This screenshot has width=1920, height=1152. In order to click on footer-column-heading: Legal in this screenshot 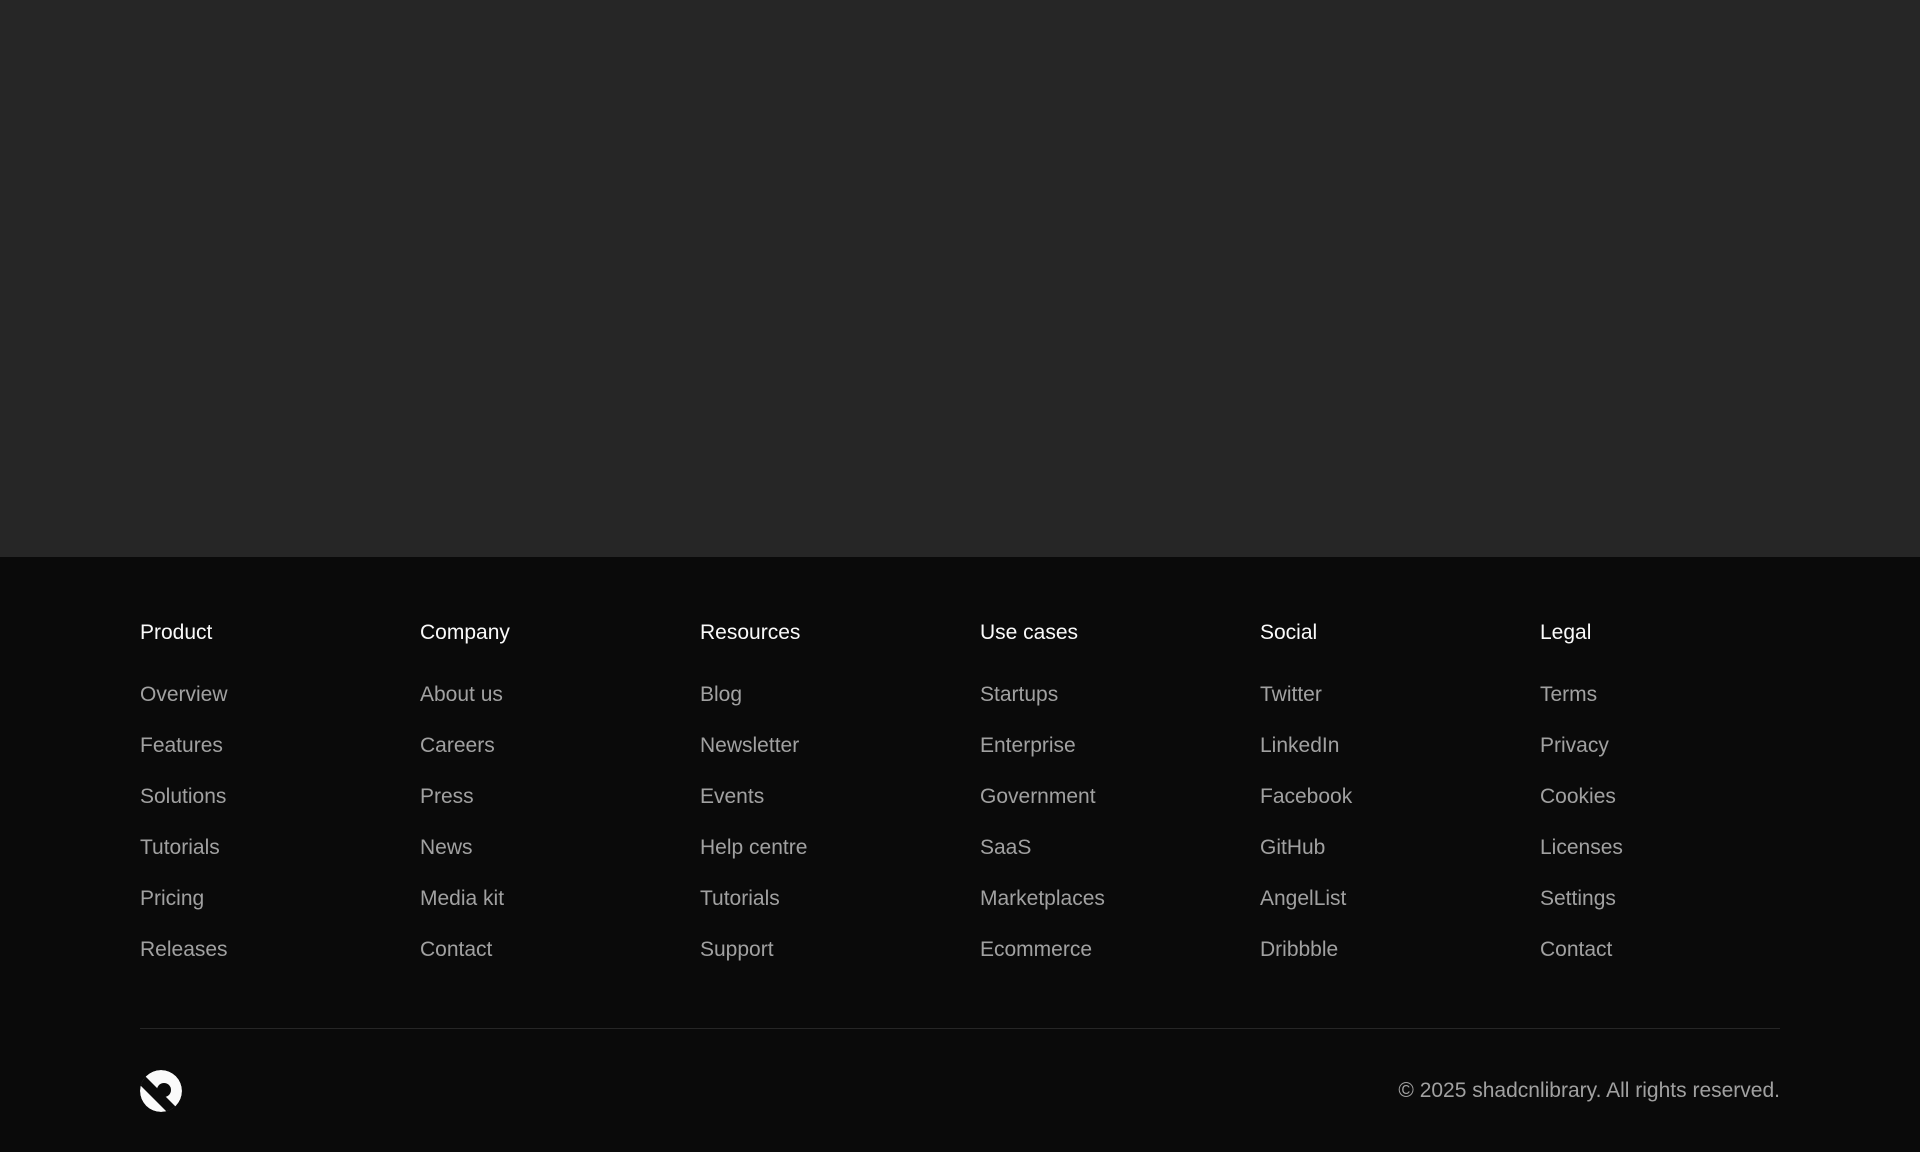, I will do `click(1566, 632)`.